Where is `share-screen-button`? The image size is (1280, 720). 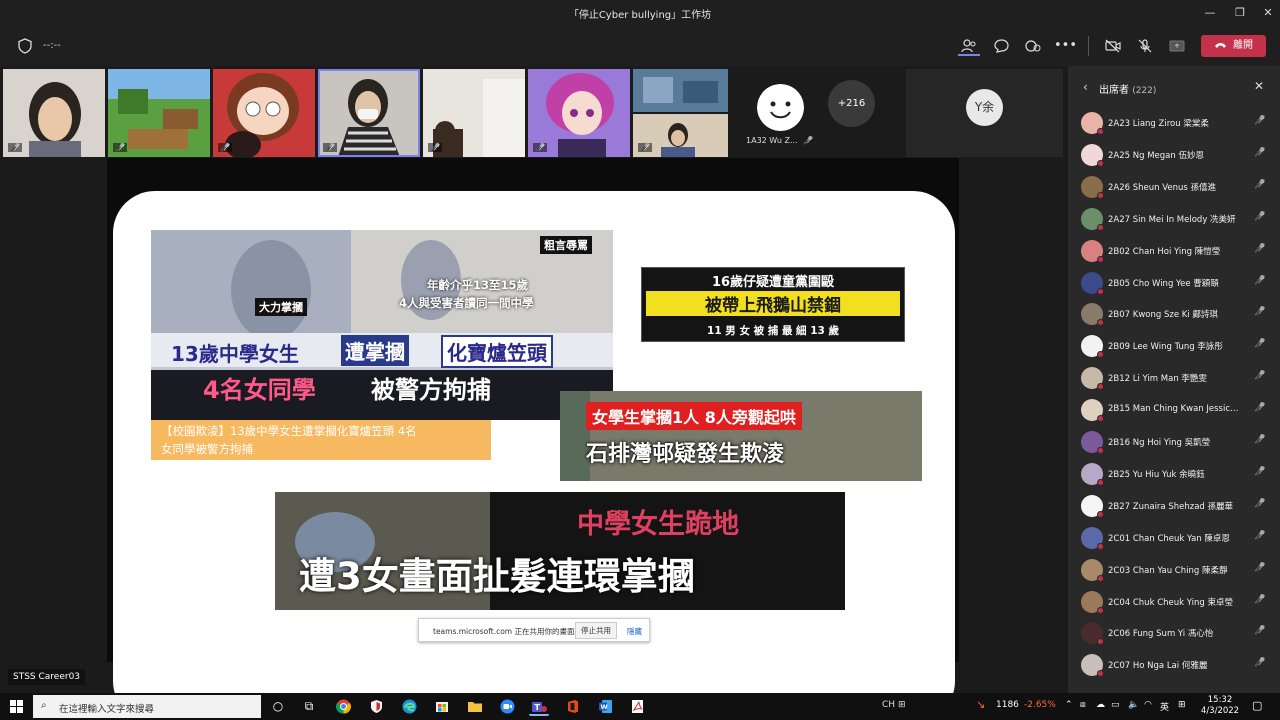
share-screen-button is located at coordinates (1177, 46).